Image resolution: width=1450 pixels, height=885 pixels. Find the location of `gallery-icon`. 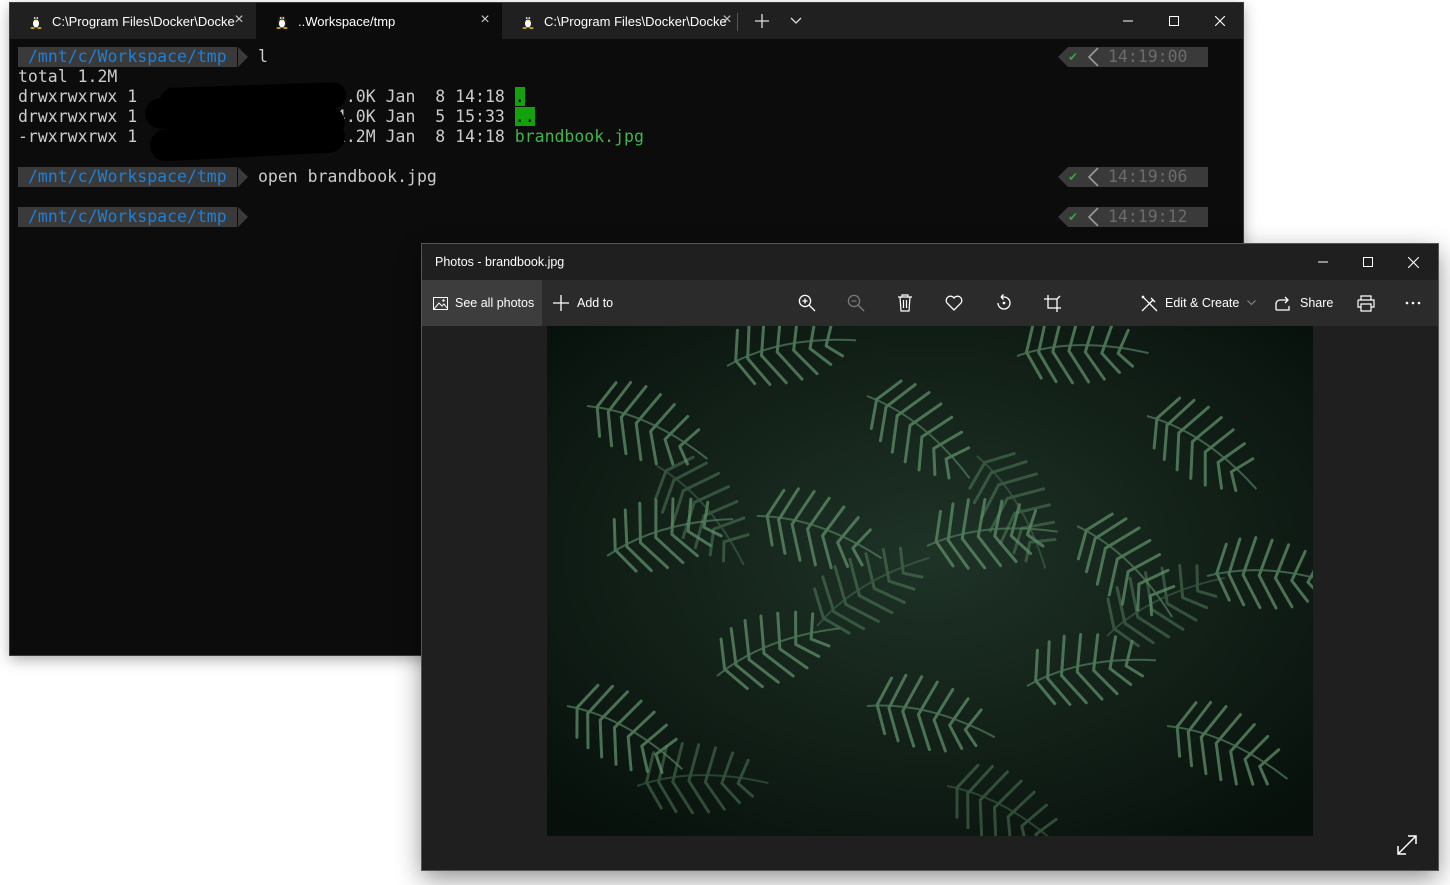

gallery-icon is located at coordinates (440, 303).